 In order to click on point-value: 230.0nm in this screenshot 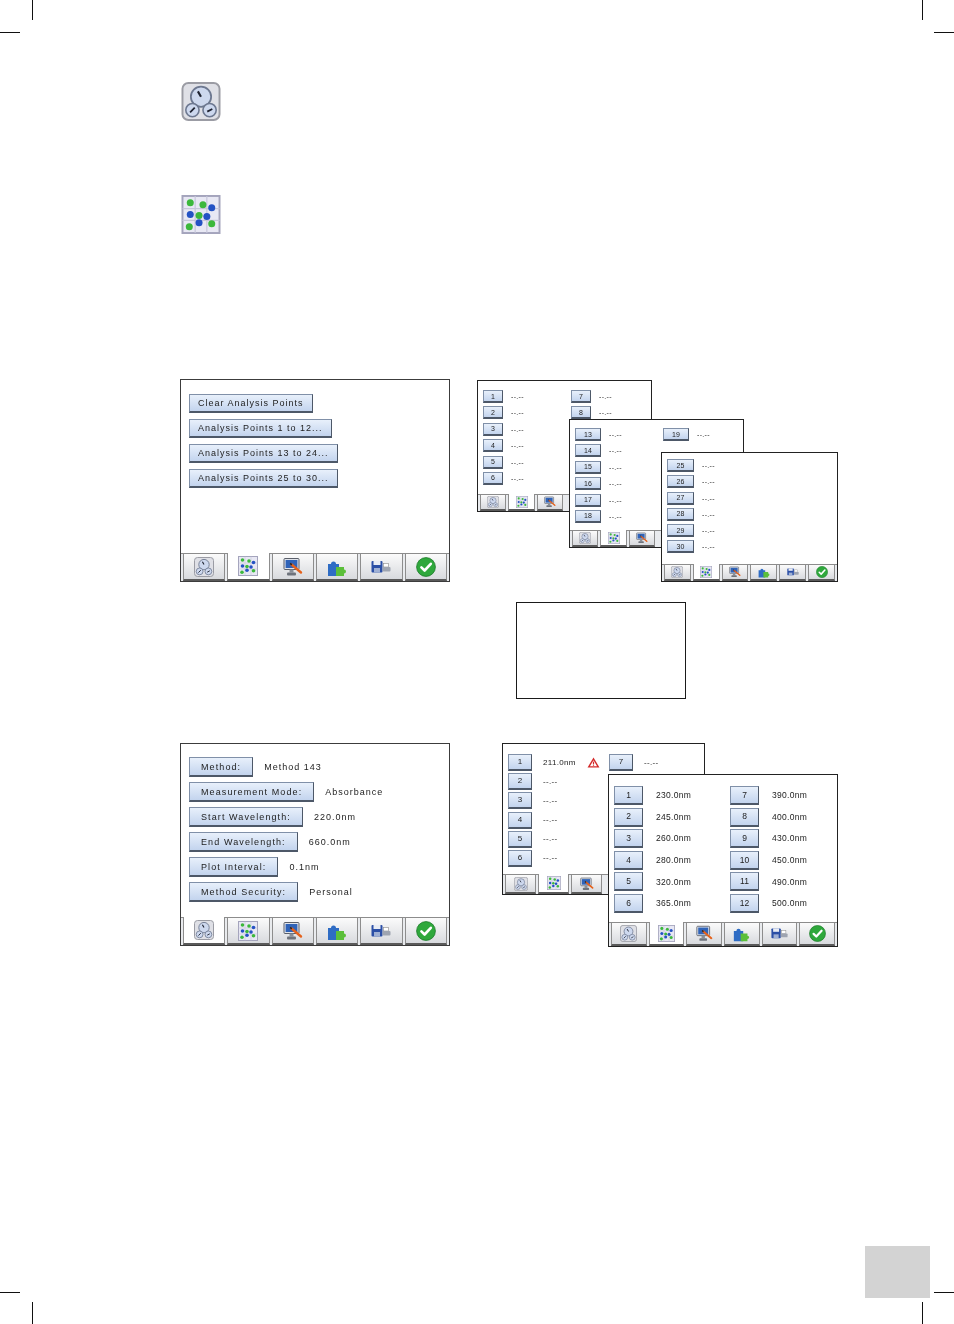, I will do `click(674, 795)`.